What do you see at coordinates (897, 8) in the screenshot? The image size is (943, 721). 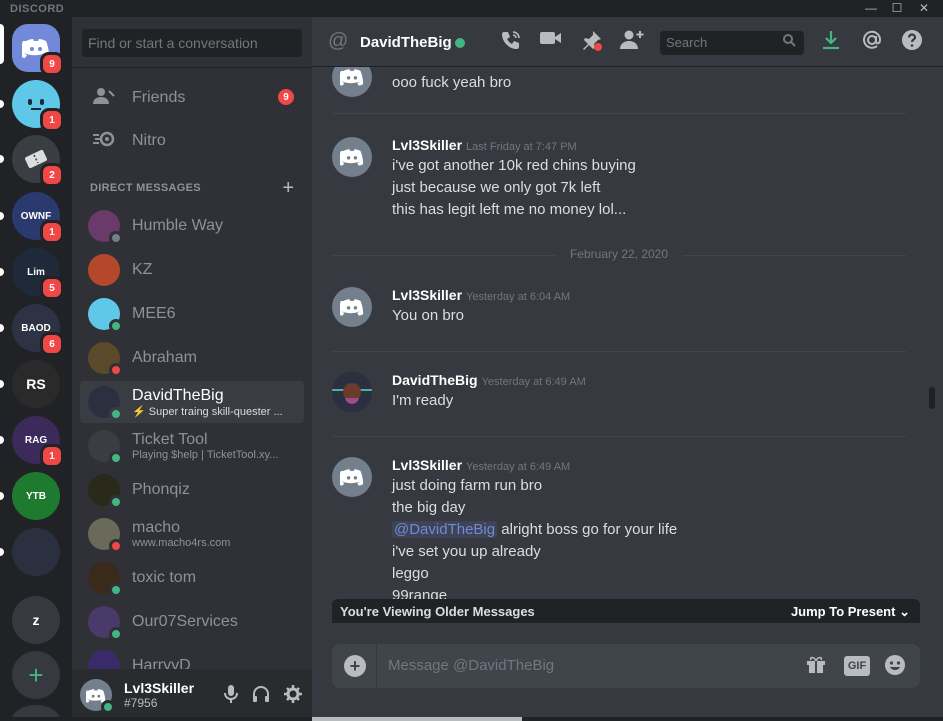 I see `maximize-button: ☐` at bounding box center [897, 8].